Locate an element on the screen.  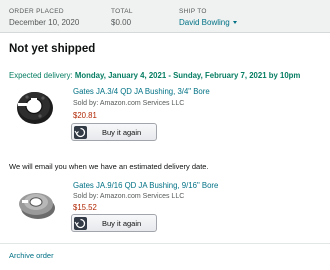
item-title-link: Gates JA.3/4 QD JA Bushing, 3/4" Bore is located at coordinates (141, 91).